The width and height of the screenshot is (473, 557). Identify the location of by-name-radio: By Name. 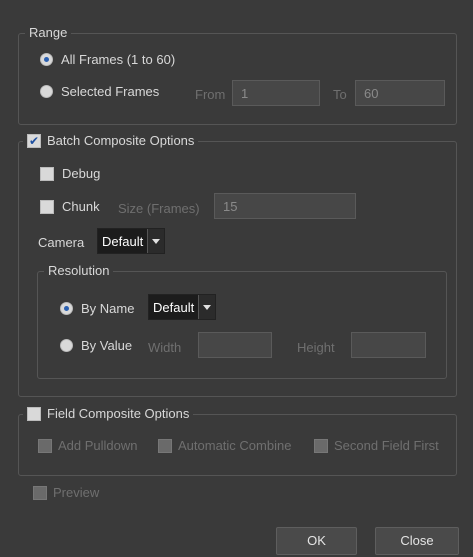
(97, 308).